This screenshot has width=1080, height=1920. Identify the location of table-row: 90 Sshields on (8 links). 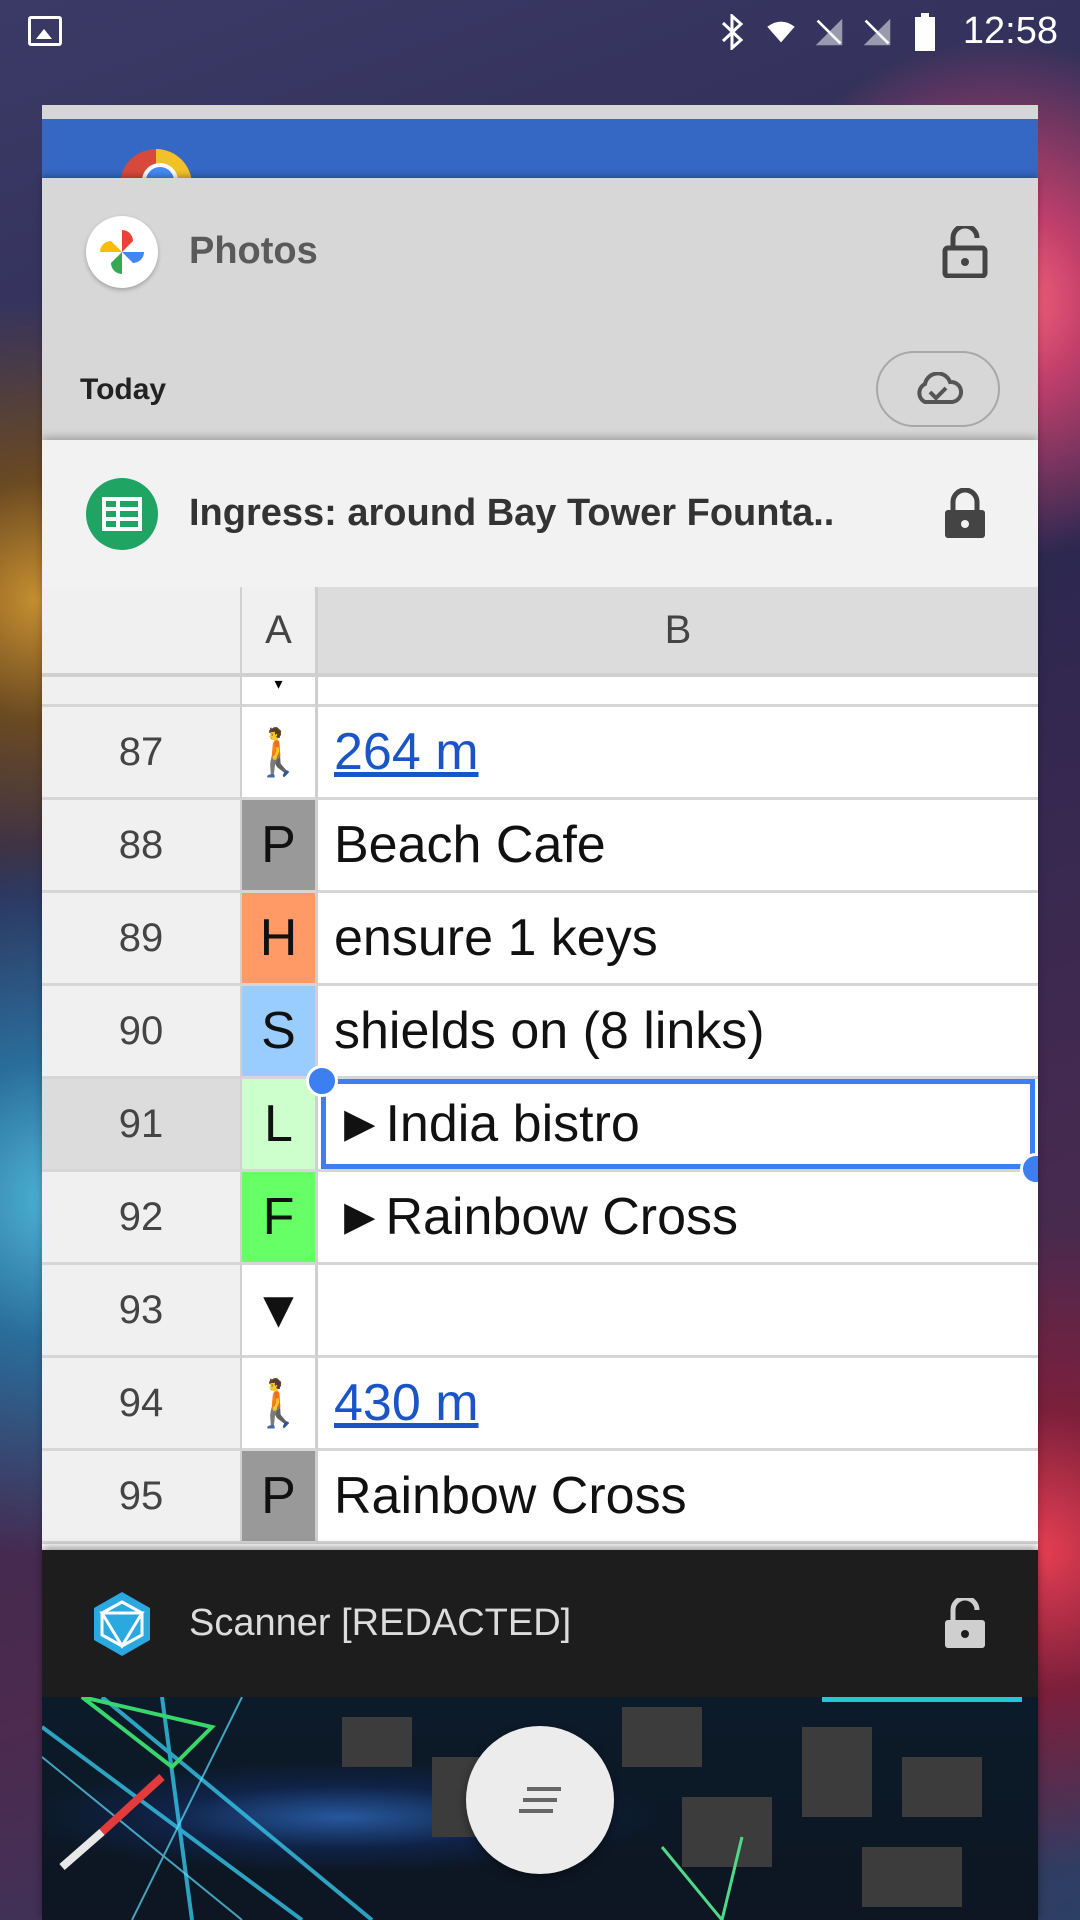
(540, 1032).